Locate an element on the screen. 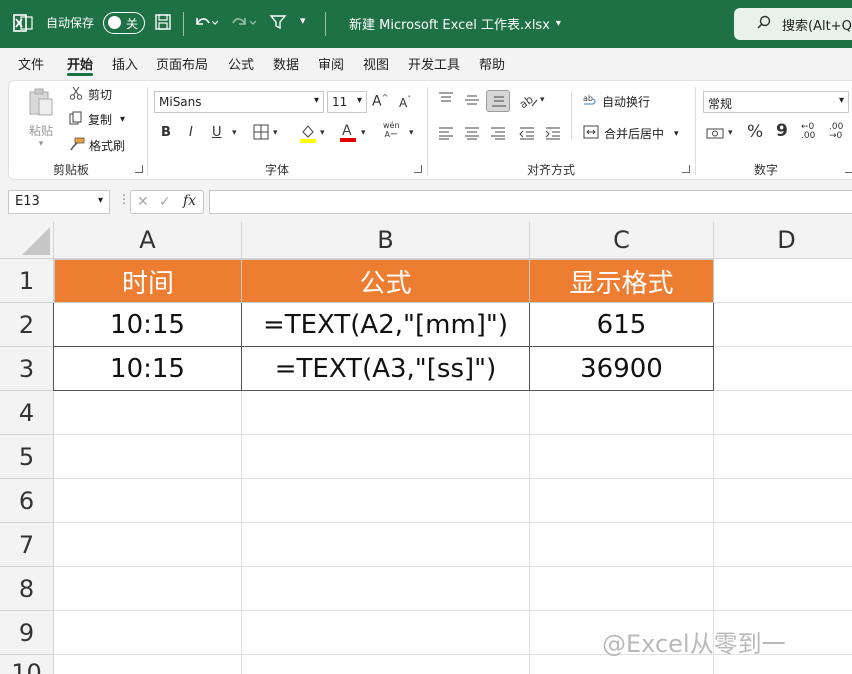  increase-decimal-icon: ←0.00 is located at coordinates (808, 132).